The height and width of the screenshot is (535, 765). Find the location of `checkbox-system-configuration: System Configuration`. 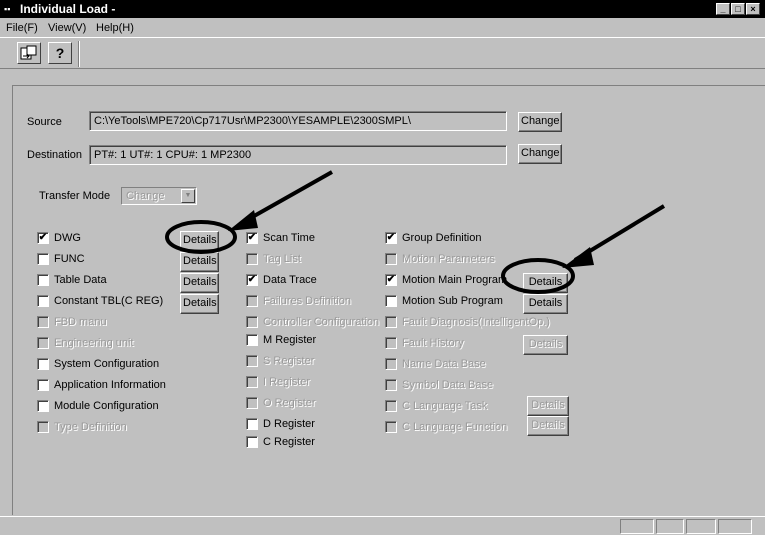

checkbox-system-configuration: System Configuration is located at coordinates (107, 364).